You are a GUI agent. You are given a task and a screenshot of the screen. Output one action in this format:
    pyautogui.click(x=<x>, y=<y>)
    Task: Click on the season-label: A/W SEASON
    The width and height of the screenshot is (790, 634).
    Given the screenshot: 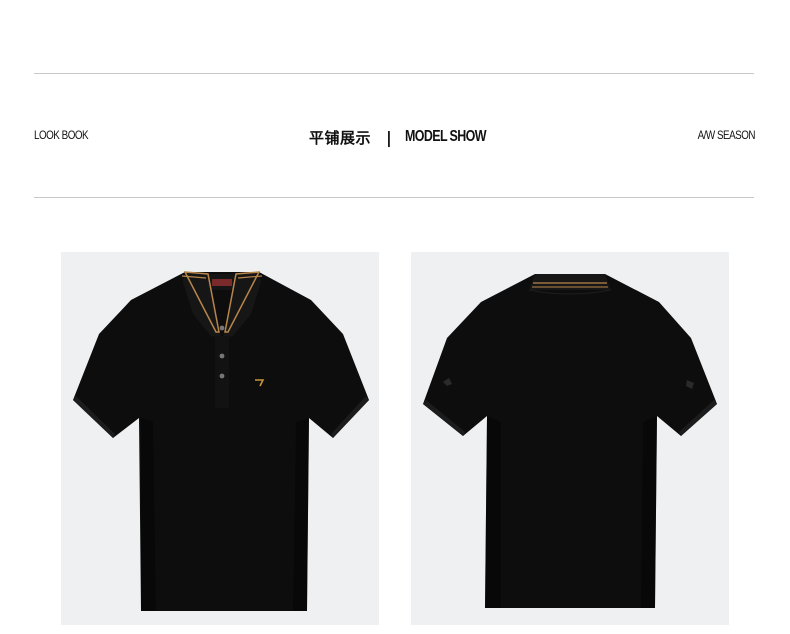 What is the action you would take?
    pyautogui.click(x=726, y=135)
    